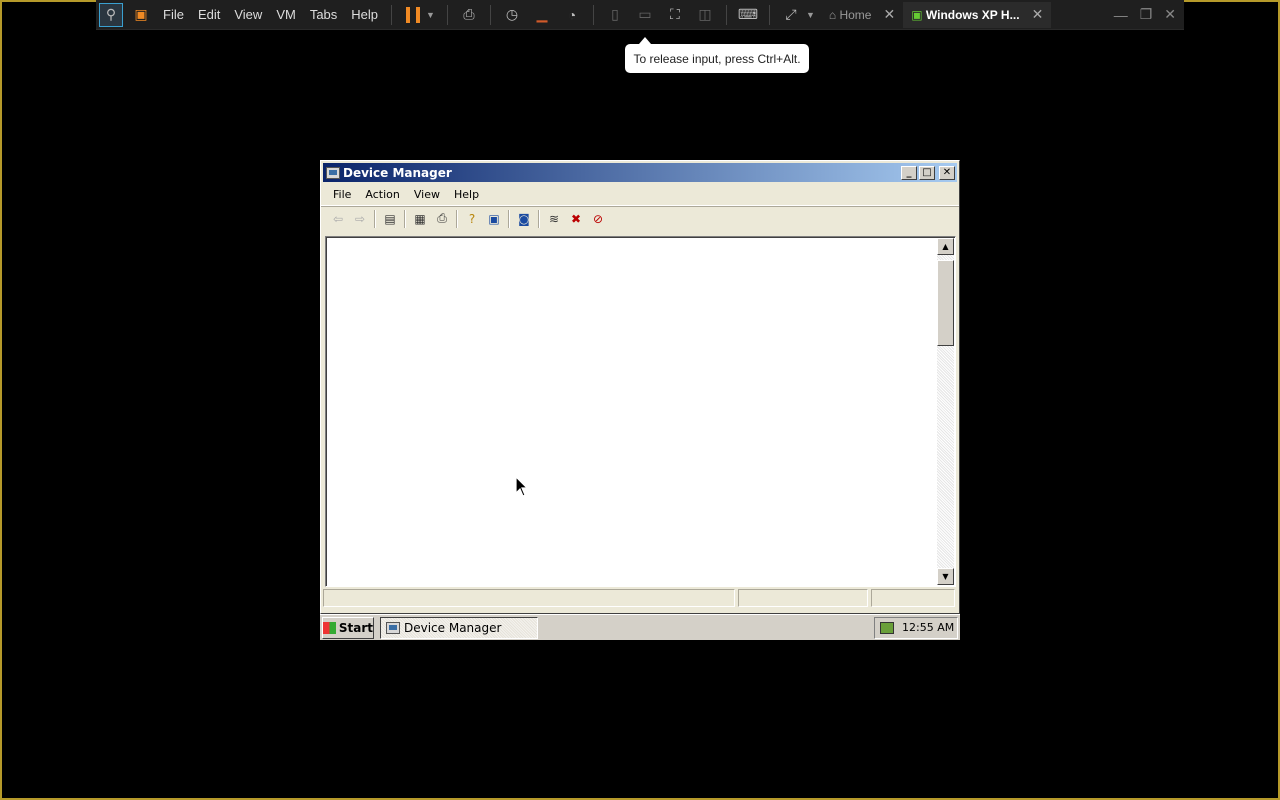  Describe the element at coordinates (338, 219) in the screenshot. I see `back-icon: ⇦` at that location.